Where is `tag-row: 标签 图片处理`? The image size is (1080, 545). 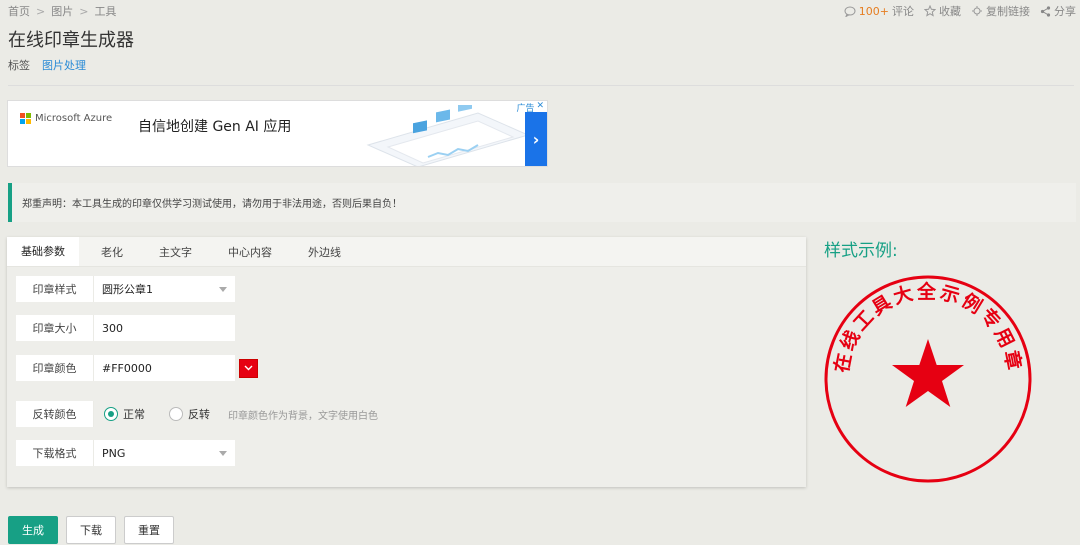
tag-row: 标签 图片处理 is located at coordinates (47, 65).